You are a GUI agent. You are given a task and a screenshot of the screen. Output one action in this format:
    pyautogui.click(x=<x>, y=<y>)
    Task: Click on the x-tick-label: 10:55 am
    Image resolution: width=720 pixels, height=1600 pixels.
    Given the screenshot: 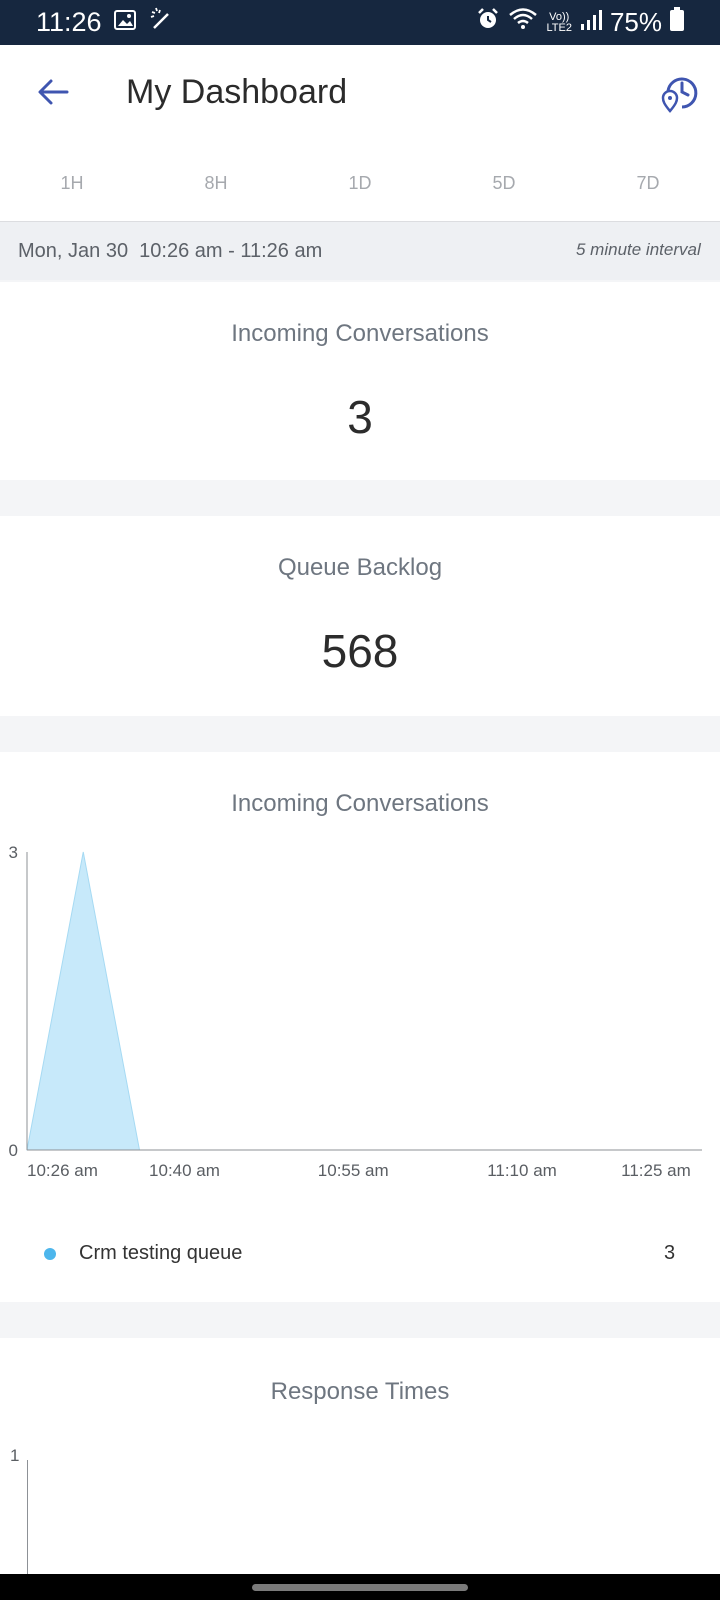 What is the action you would take?
    pyautogui.click(x=353, y=1170)
    